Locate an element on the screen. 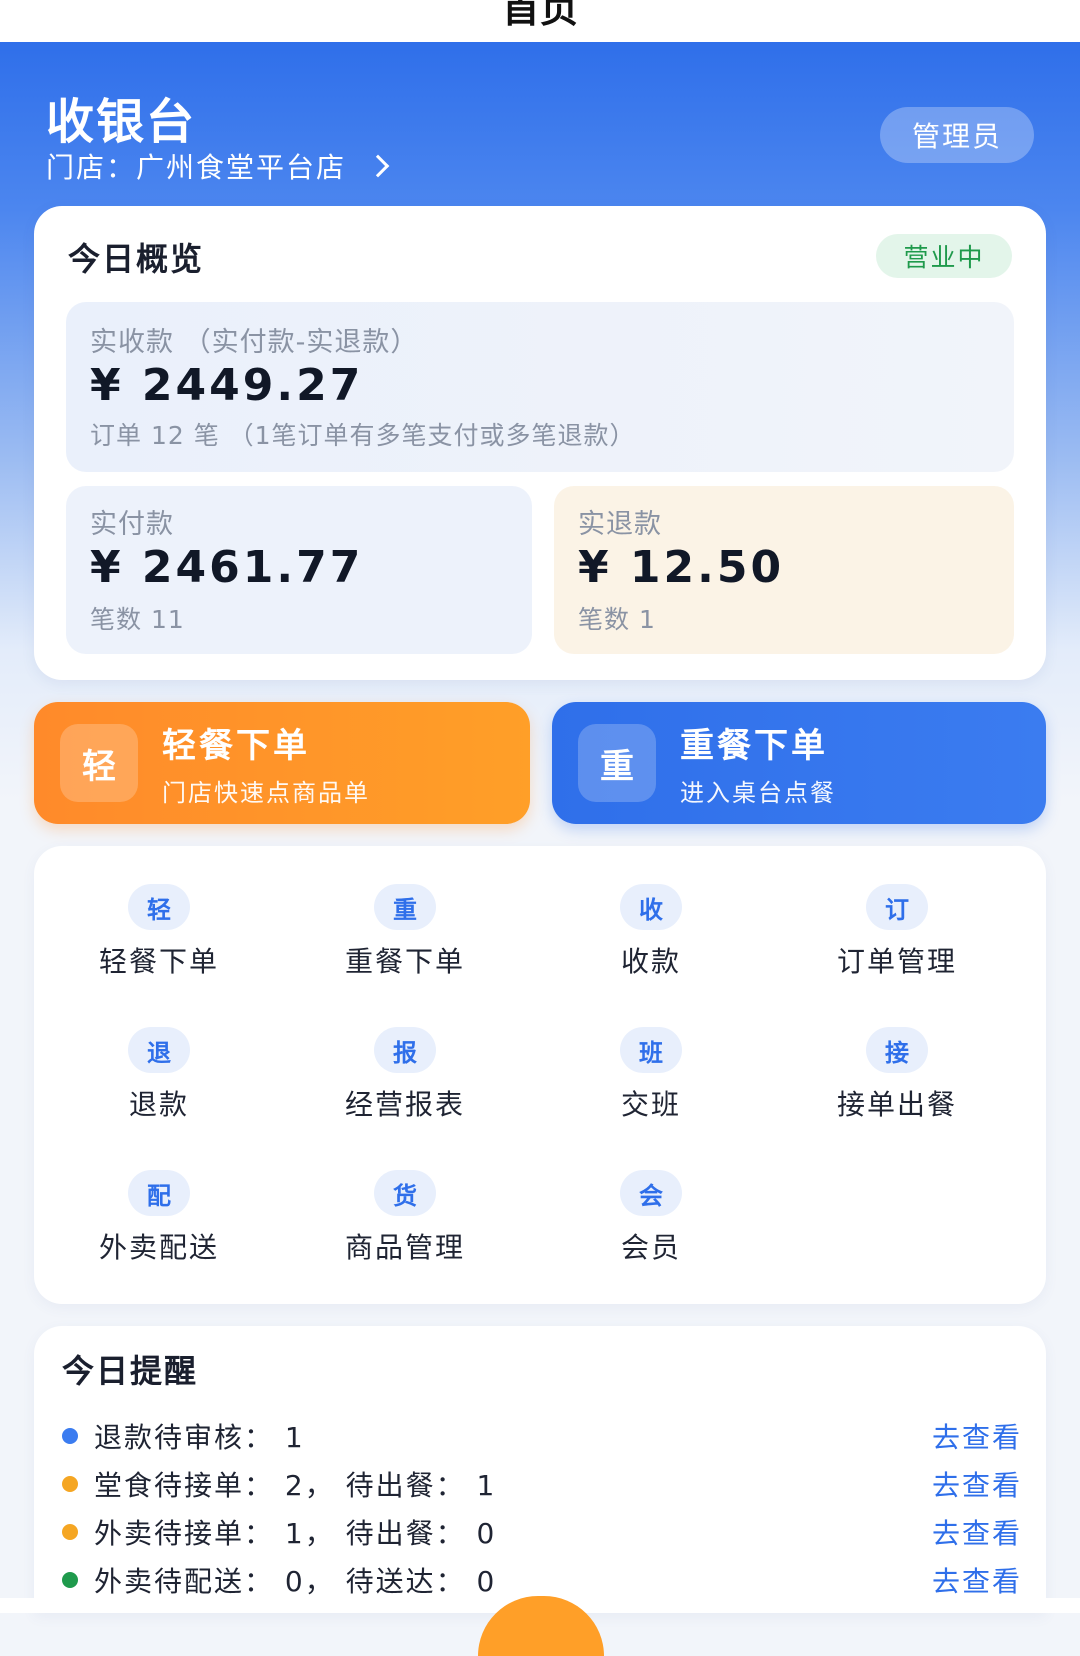 This screenshot has width=1080, height=1656. grid-item-label: 接单出餐 is located at coordinates (896, 1104).